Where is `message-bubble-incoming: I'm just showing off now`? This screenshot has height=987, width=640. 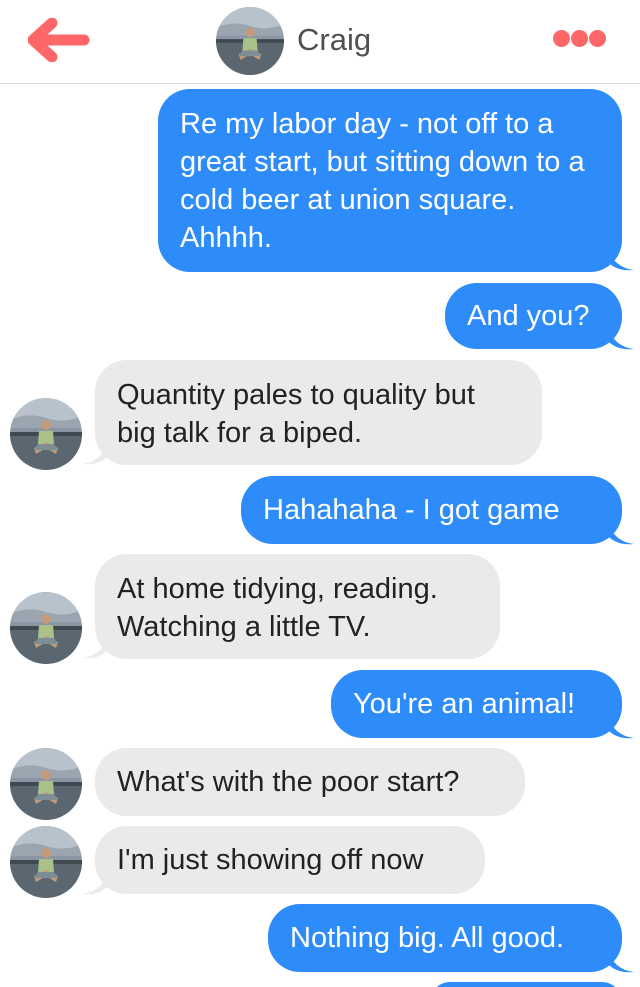 message-bubble-incoming: I'm just showing off now is located at coordinates (290, 860).